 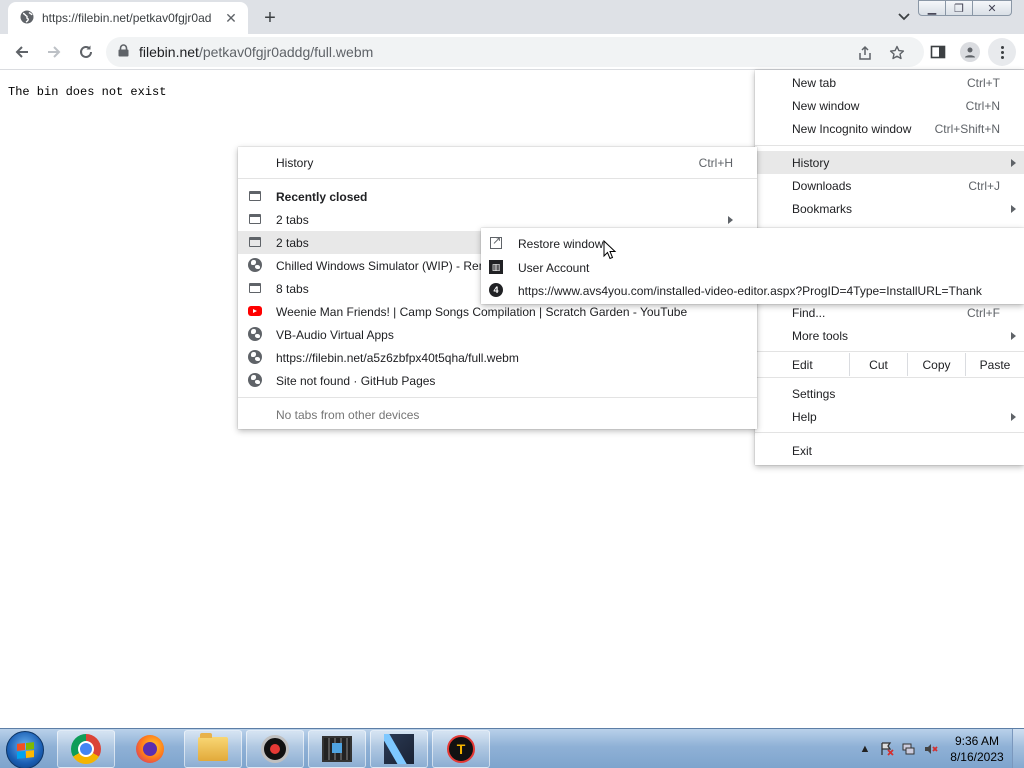 What do you see at coordinates (959, 8) in the screenshot?
I see `restore-button: ❐` at bounding box center [959, 8].